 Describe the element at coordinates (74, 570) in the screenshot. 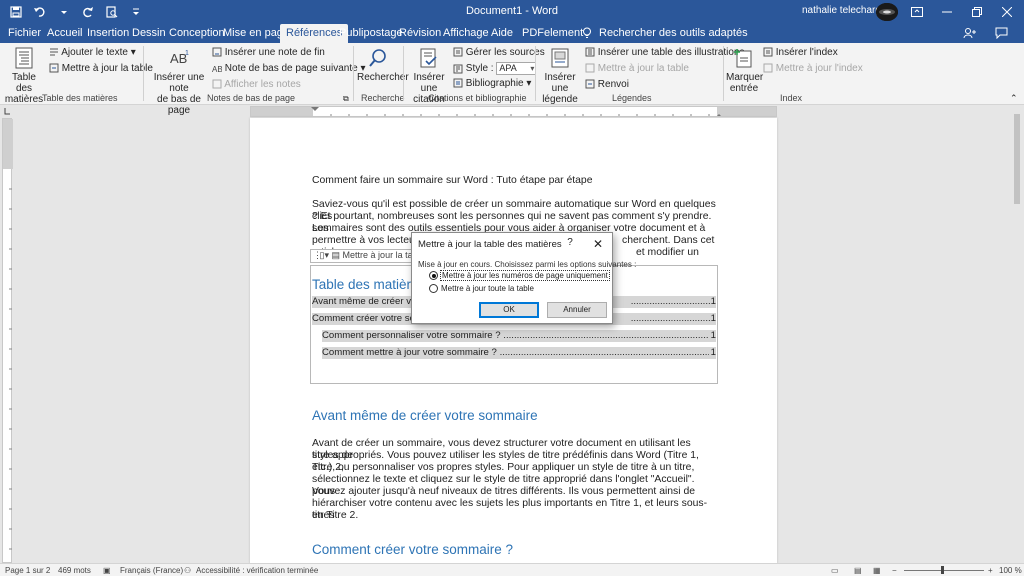

I see `word-count: 469 mots` at that location.